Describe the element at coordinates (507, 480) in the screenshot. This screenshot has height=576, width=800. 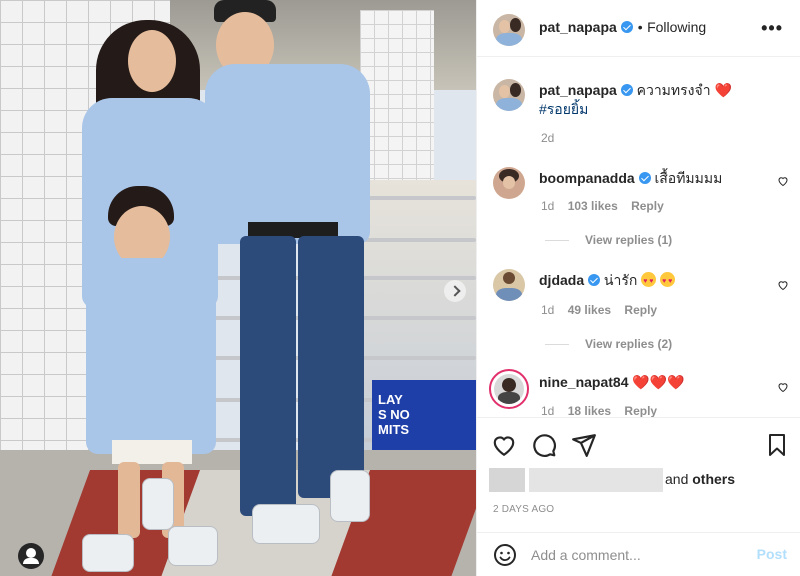
I see `liked-by-avatar-blurred` at that location.